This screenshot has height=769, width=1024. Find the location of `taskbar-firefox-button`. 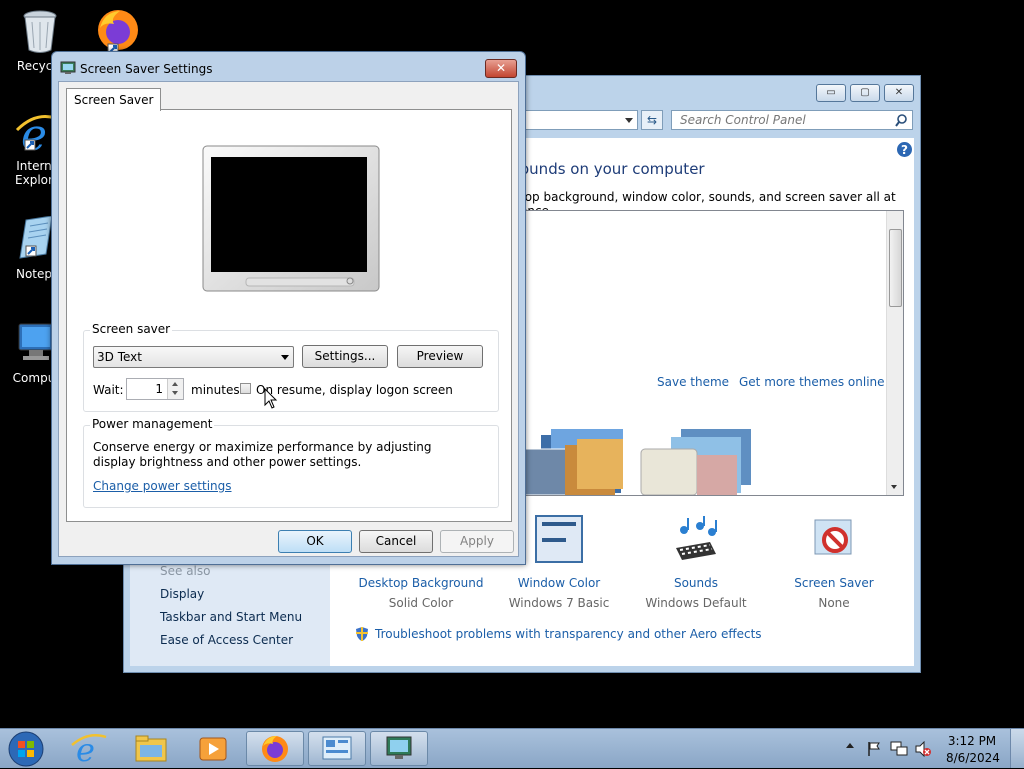

taskbar-firefox-button is located at coordinates (275, 748).